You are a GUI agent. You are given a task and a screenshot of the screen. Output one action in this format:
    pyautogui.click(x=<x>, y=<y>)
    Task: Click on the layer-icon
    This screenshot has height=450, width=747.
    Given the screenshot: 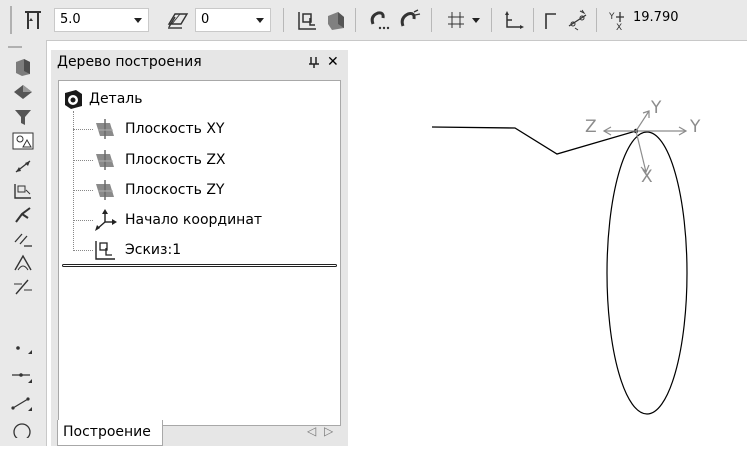 What is the action you would take?
    pyautogui.click(x=178, y=20)
    